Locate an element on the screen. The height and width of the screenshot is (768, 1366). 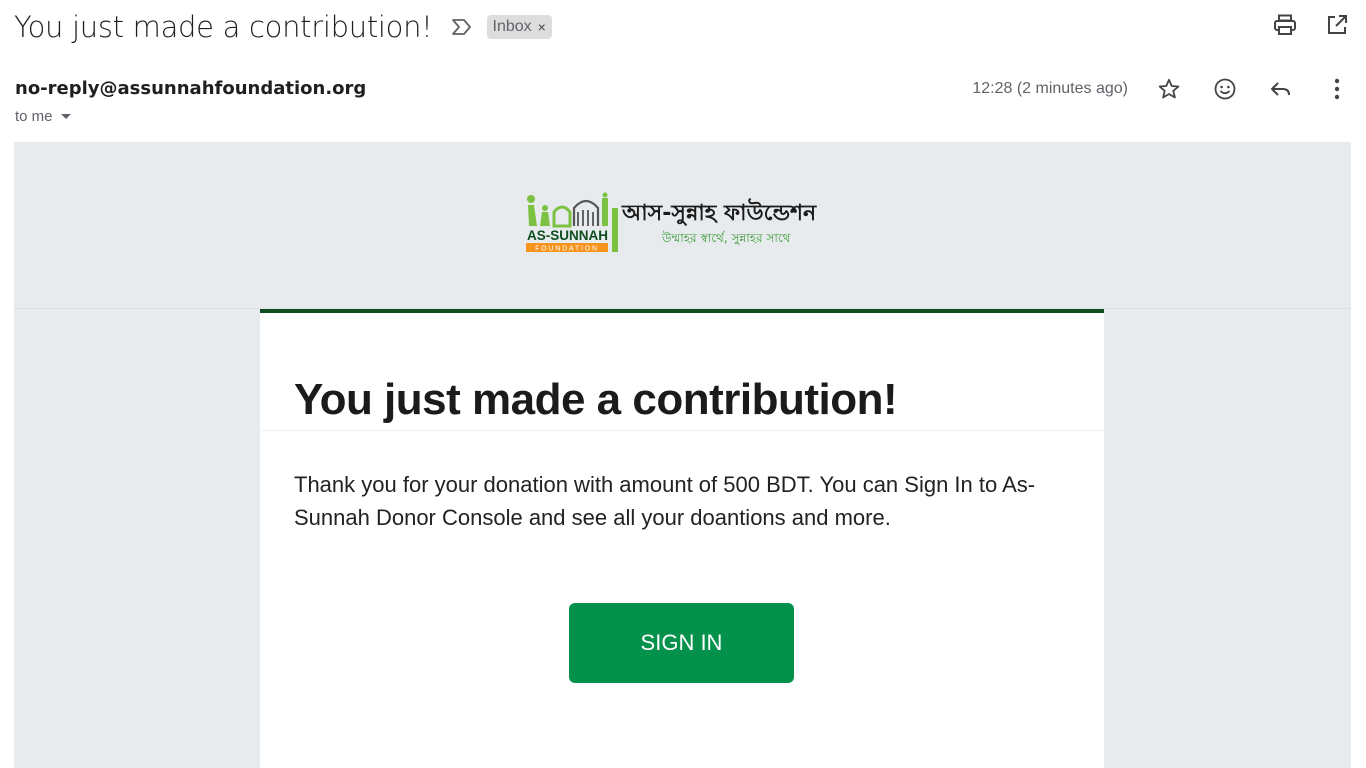
timestamp: 12:28 (2 minutes ago) is located at coordinates (1050, 88).